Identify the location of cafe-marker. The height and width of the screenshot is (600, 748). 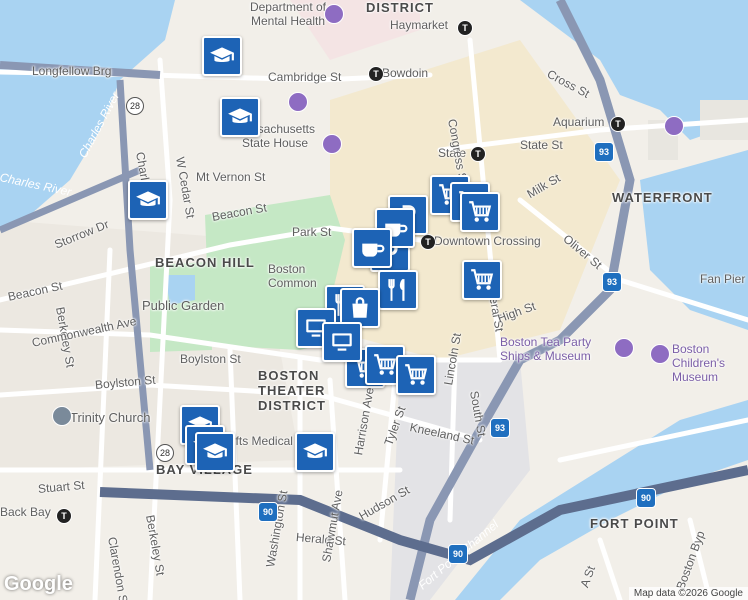
(372, 248).